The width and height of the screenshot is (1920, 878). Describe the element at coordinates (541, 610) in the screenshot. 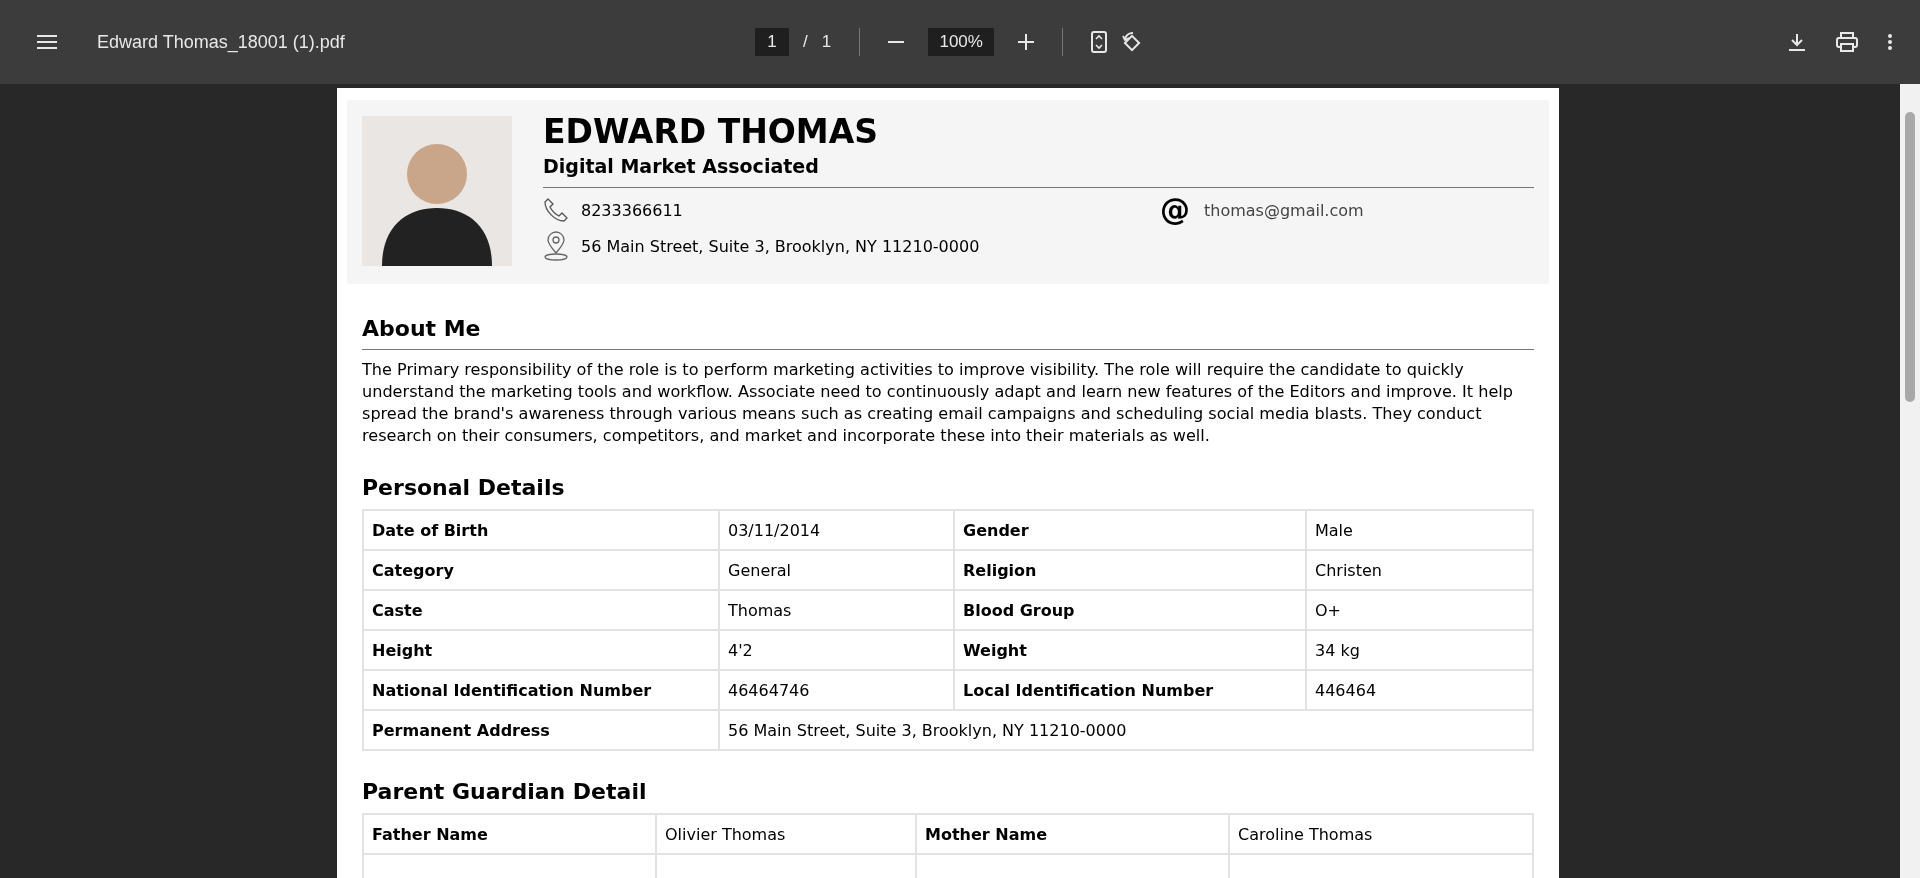

I see `table-cell: Caste` at that location.